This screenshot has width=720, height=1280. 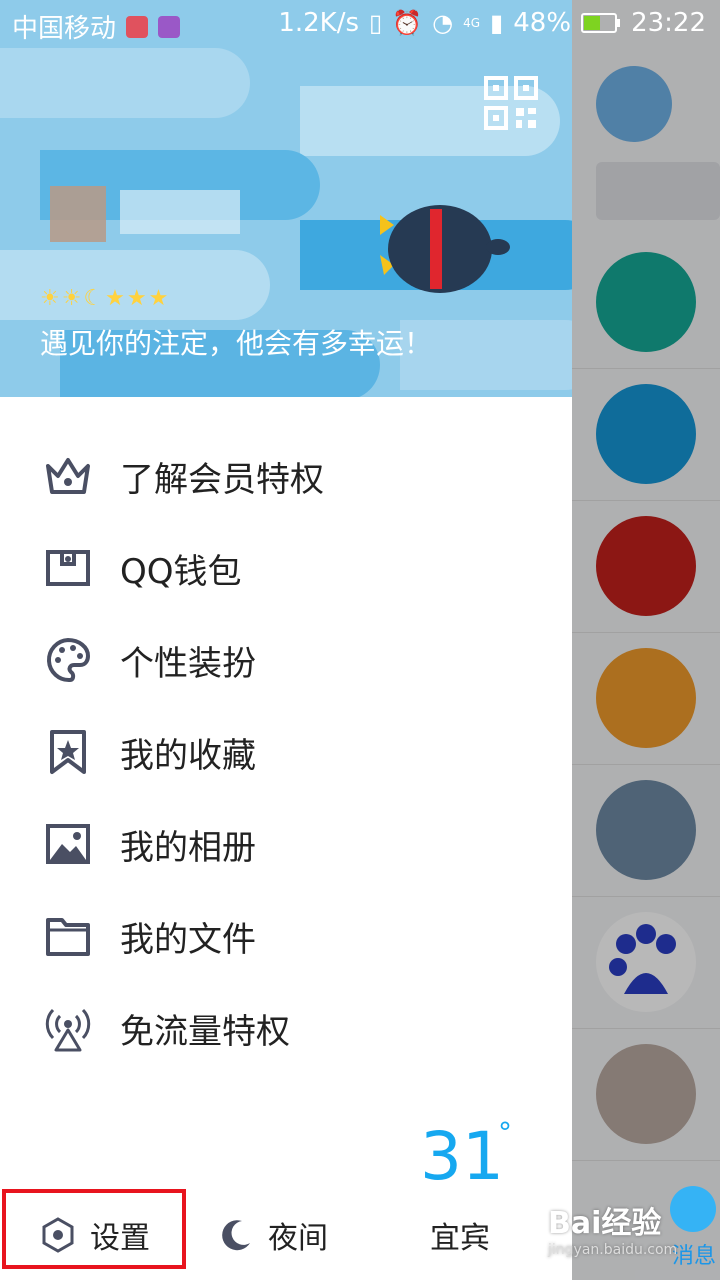 I want to click on baidu-jingyan-watermark: Bai经验 jingyan.baidu.com, so click(x=612, y=1228).